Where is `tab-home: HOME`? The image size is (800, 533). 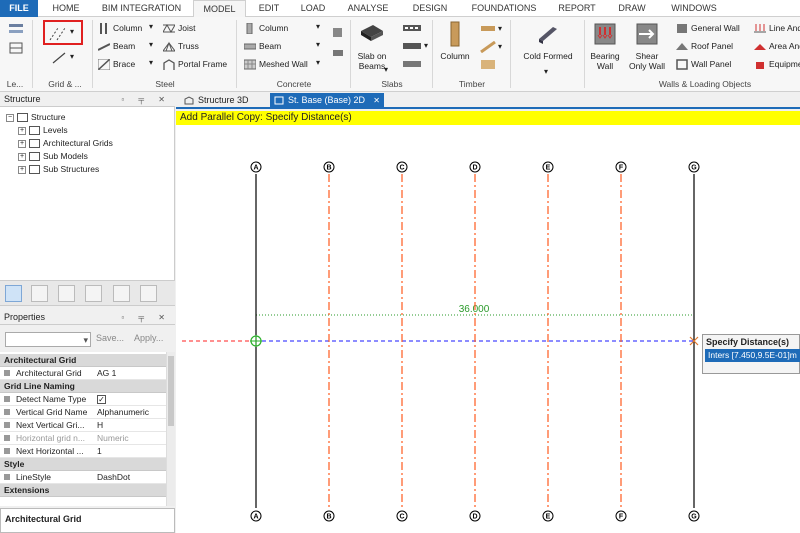
tab-home: HOME is located at coordinates (66, 8).